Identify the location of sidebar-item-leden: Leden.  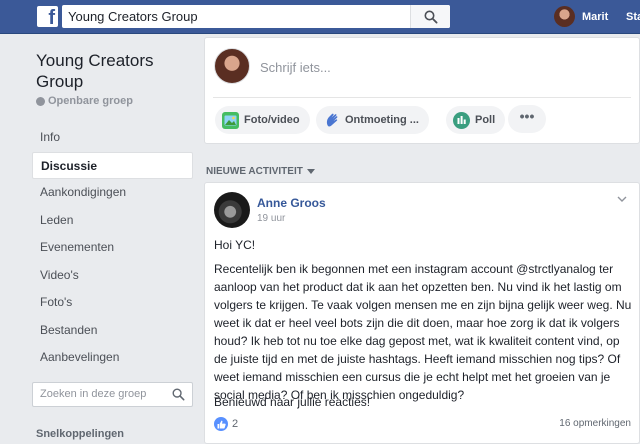
(112, 221).